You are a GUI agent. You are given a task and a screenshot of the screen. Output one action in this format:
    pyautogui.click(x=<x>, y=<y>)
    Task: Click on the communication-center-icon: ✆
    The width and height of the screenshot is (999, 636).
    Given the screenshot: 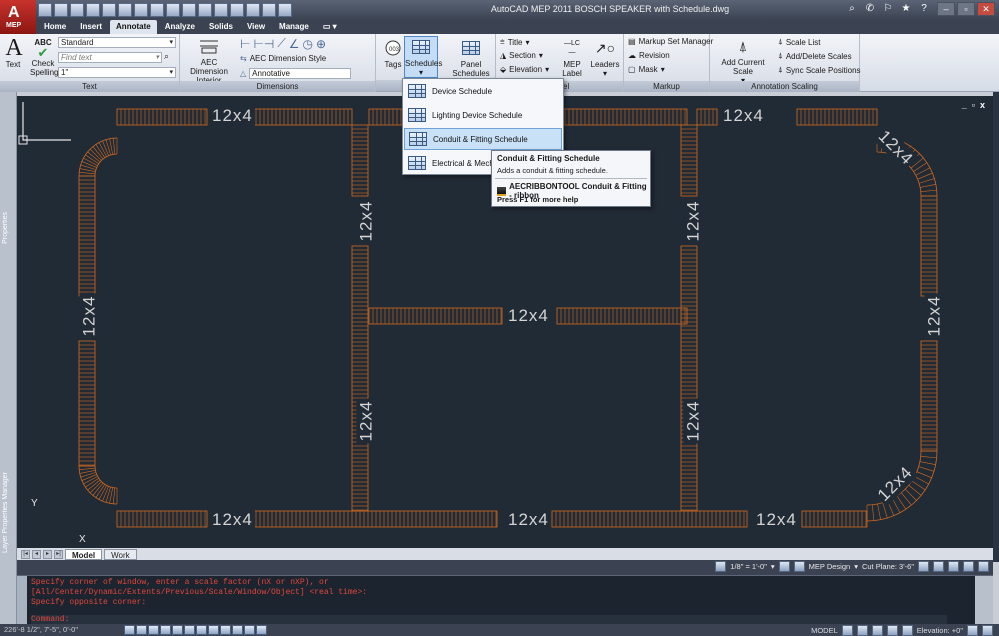 What is the action you would take?
    pyautogui.click(x=870, y=9)
    